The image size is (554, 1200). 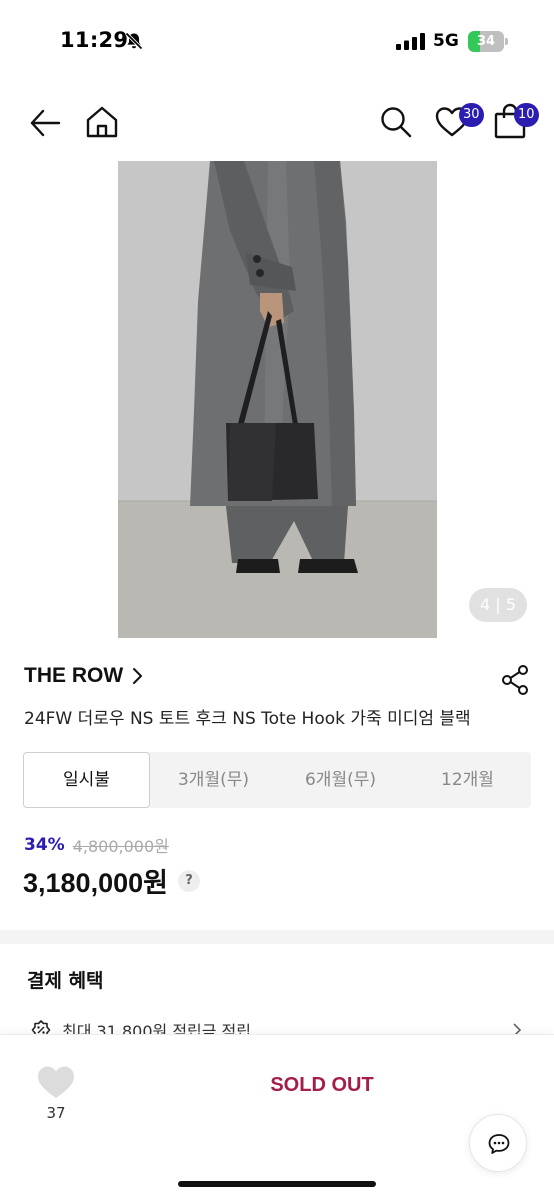 I want to click on back-arrow-icon, so click(x=45, y=123).